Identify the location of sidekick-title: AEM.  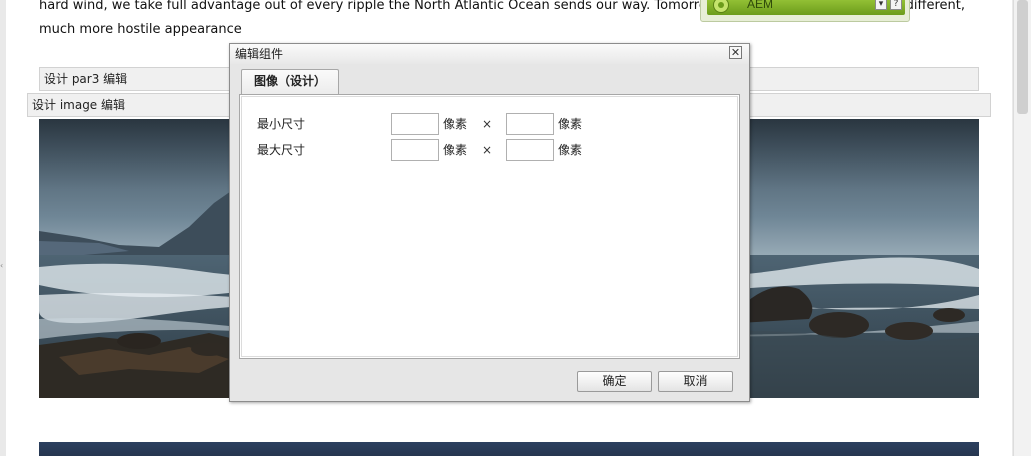
(760, 5).